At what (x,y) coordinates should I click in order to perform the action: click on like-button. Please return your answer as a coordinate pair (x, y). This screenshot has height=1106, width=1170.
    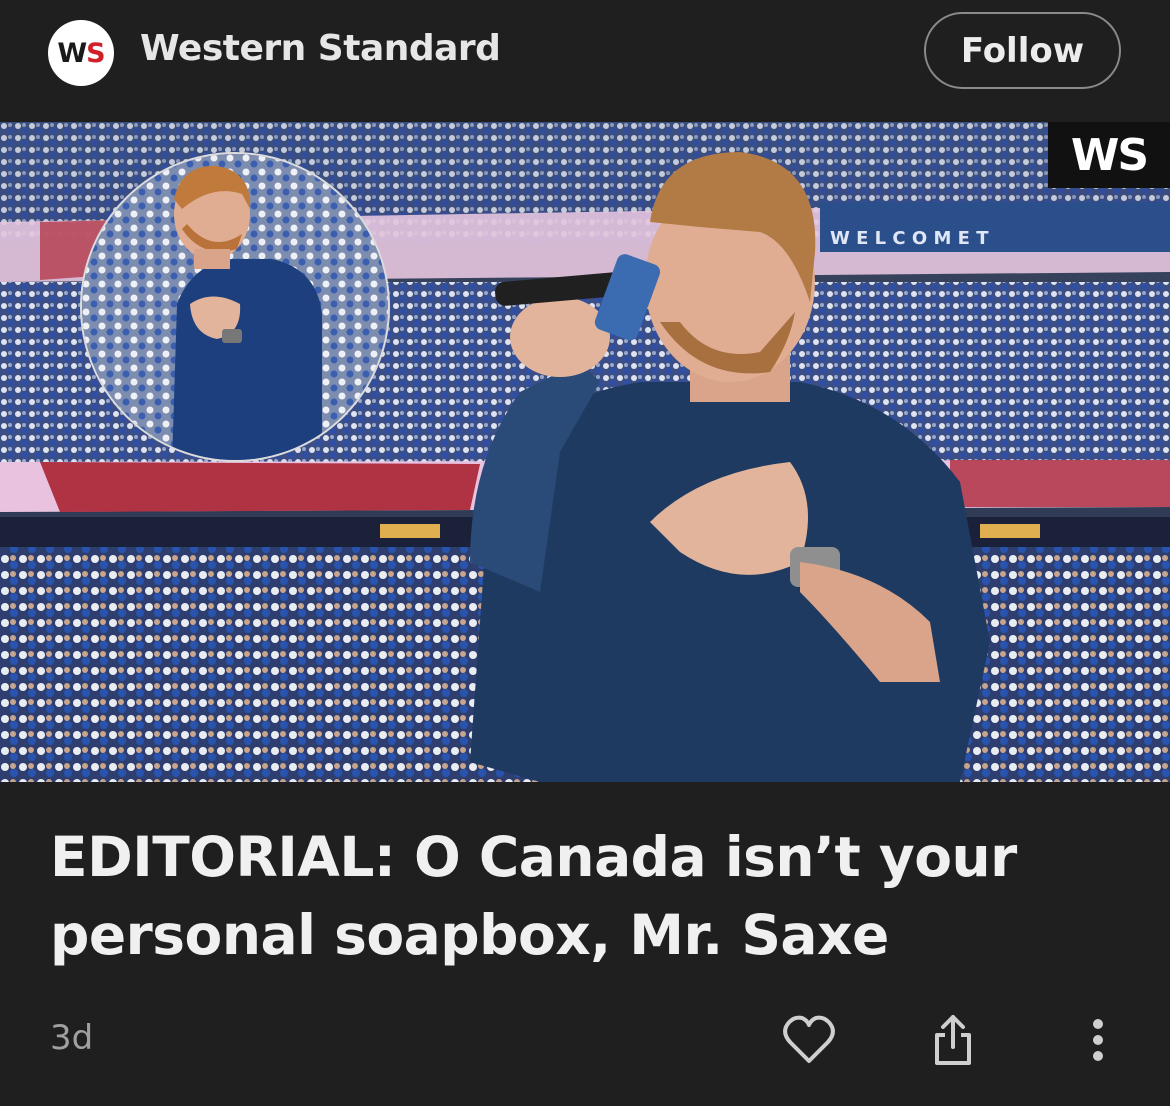
    Looking at the image, I should click on (809, 1040).